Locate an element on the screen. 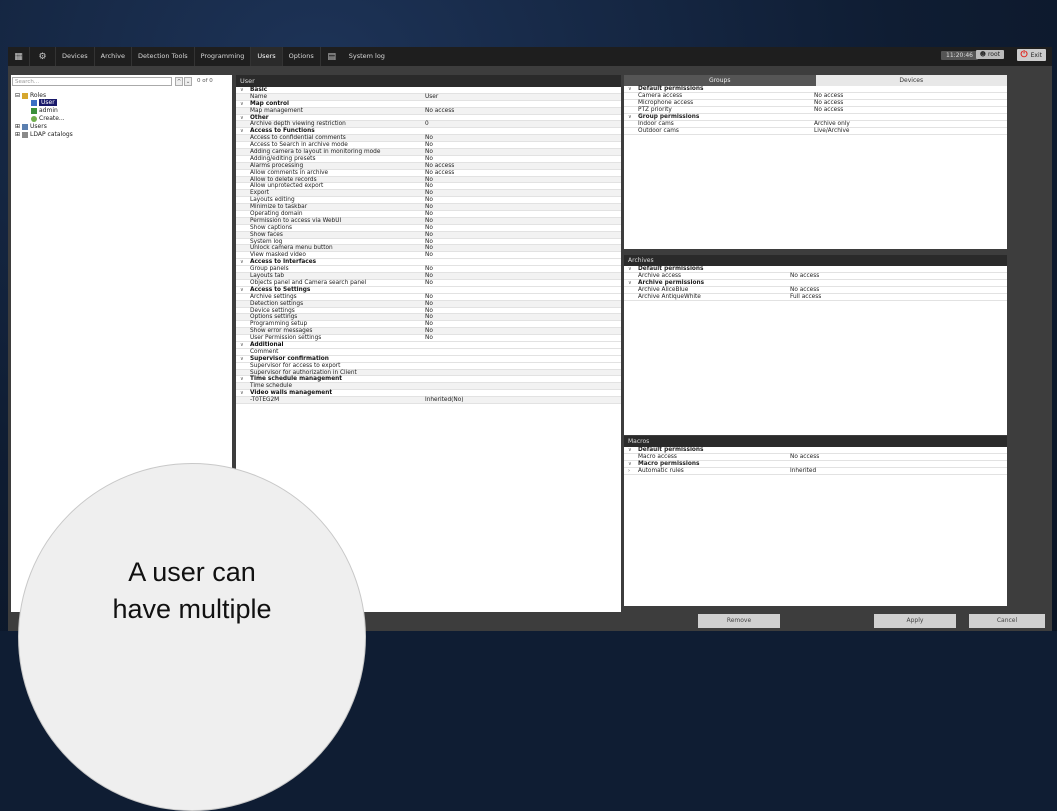  property-row: Archive AliceBlue No access is located at coordinates (815, 290).